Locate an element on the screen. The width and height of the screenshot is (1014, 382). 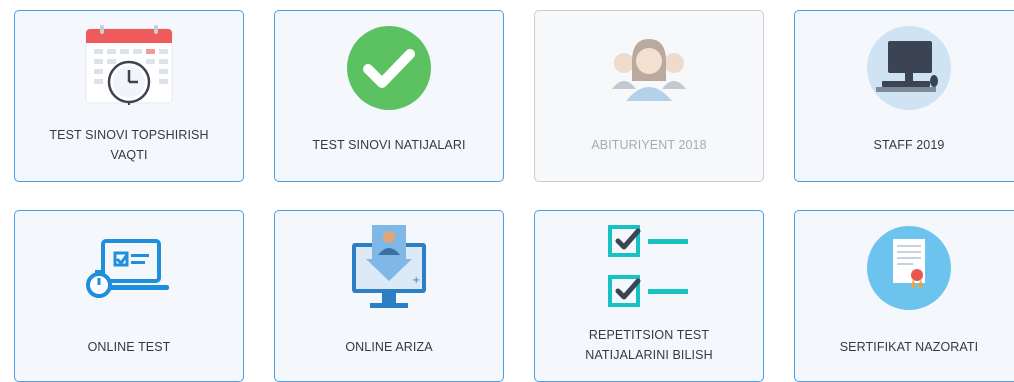
card-label: TEST SINOVI TOPSHIRISH VAQTI is located at coordinates (129, 145).